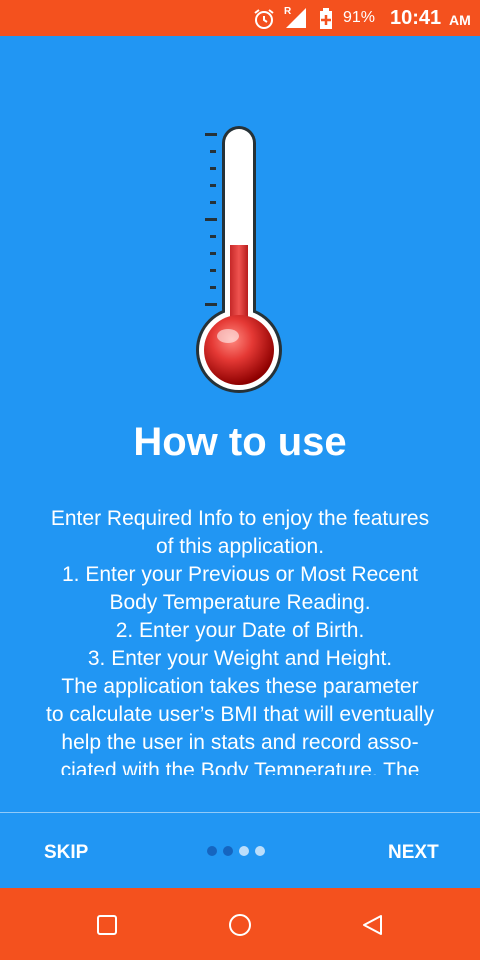  I want to click on next-button: NEXT, so click(413, 853).